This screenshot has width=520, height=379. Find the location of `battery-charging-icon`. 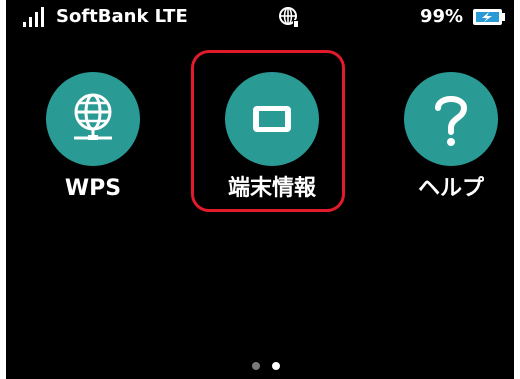

battery-charging-icon is located at coordinates (489, 17).